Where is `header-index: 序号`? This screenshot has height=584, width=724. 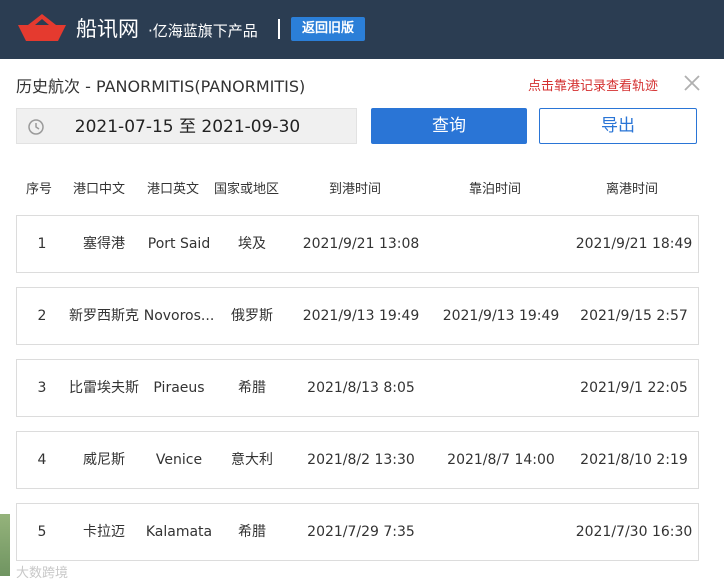
header-index: 序号 is located at coordinates (39, 189).